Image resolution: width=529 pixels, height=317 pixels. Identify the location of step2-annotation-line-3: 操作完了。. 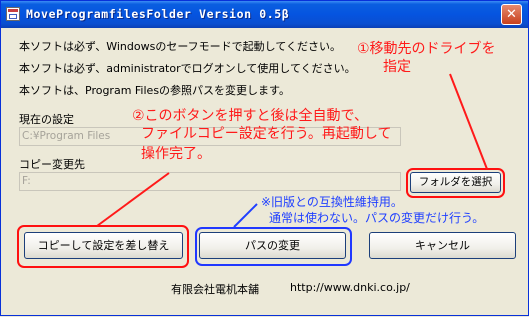
(176, 154).